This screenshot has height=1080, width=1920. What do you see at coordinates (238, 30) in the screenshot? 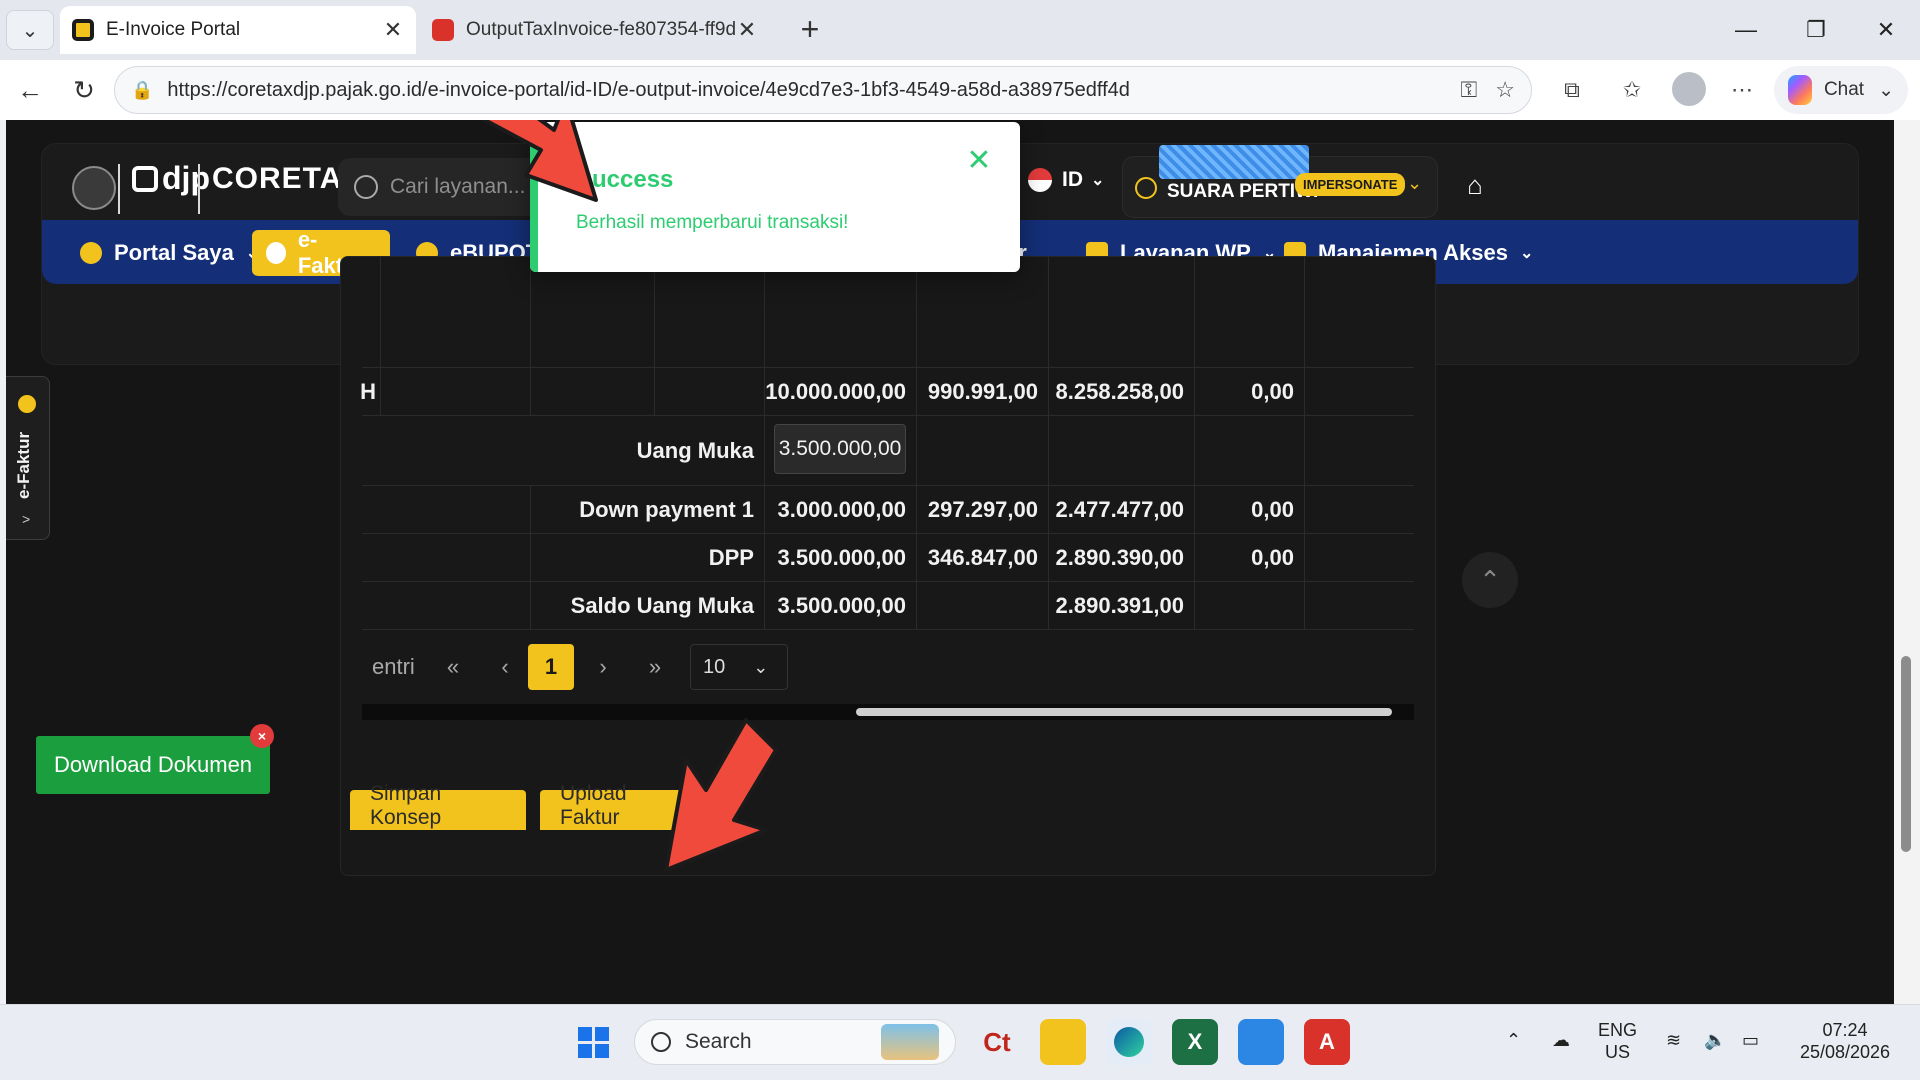
I see `tab-e-invoice-portal: E-Invoice Portal ✕` at bounding box center [238, 30].